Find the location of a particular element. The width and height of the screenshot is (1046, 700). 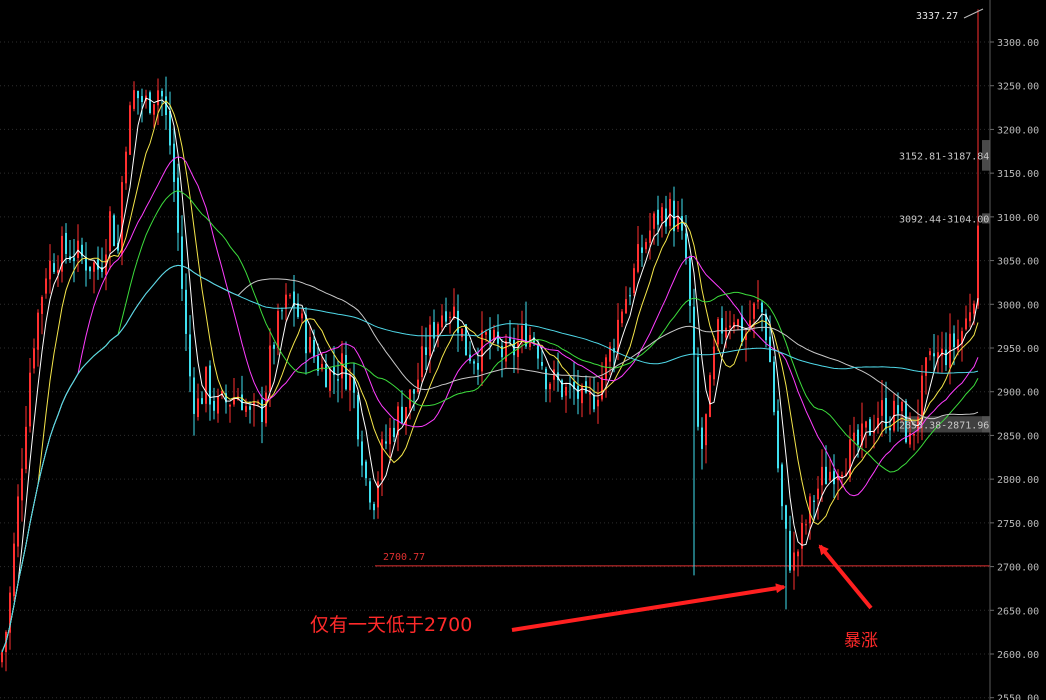

y-tick-label: 3100.00 is located at coordinates (1018, 218).